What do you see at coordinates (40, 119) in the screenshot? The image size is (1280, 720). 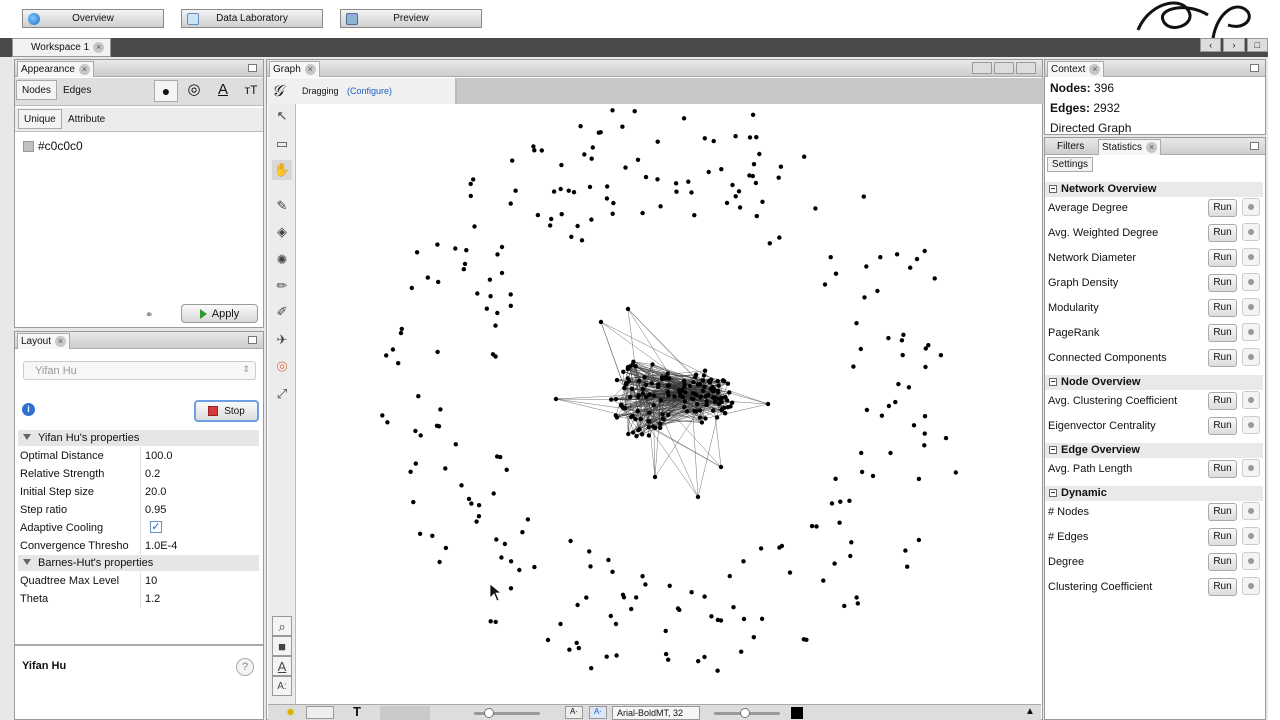 I see `tab-unique: Unique` at bounding box center [40, 119].